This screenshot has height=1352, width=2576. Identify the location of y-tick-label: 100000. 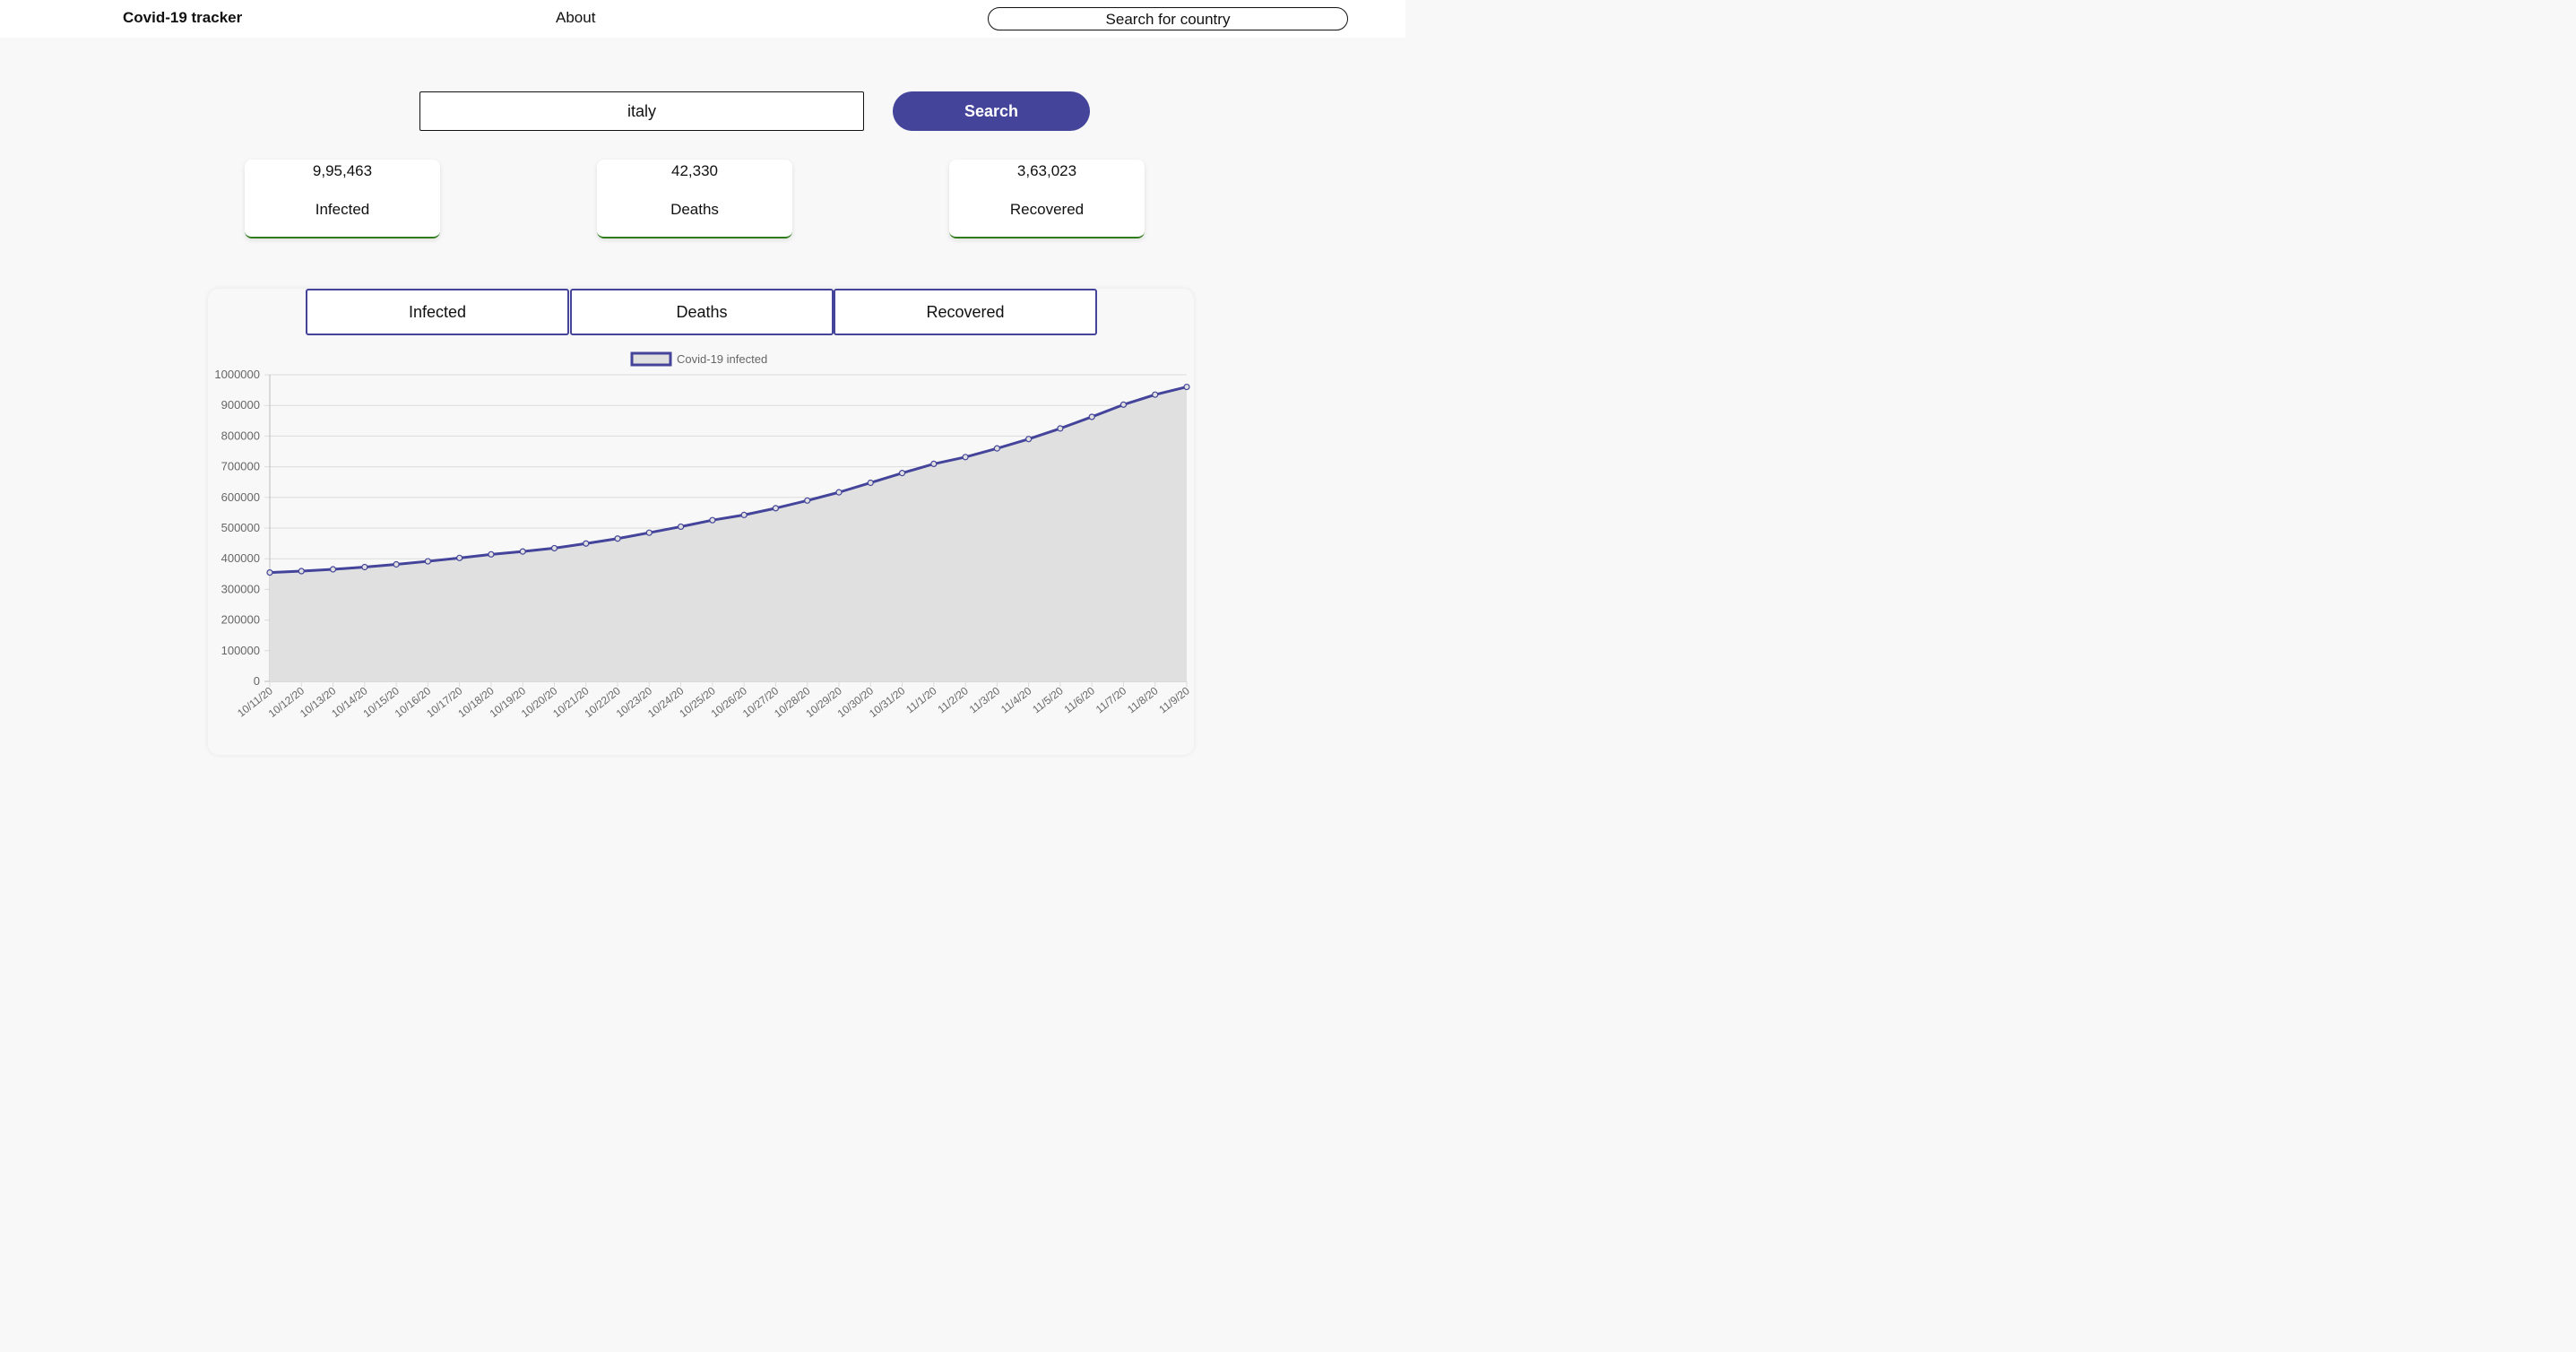
(240, 651).